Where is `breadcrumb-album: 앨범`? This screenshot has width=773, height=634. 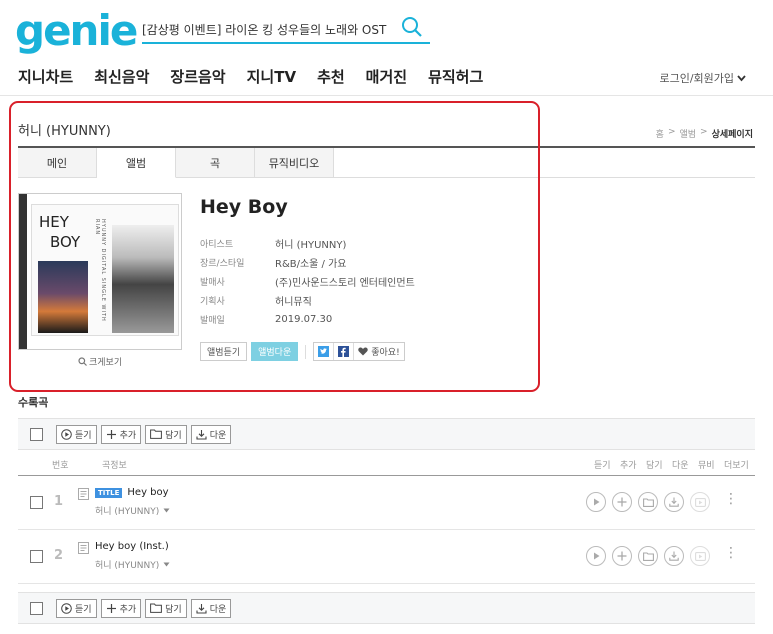 breadcrumb-album: 앨범 is located at coordinates (687, 133).